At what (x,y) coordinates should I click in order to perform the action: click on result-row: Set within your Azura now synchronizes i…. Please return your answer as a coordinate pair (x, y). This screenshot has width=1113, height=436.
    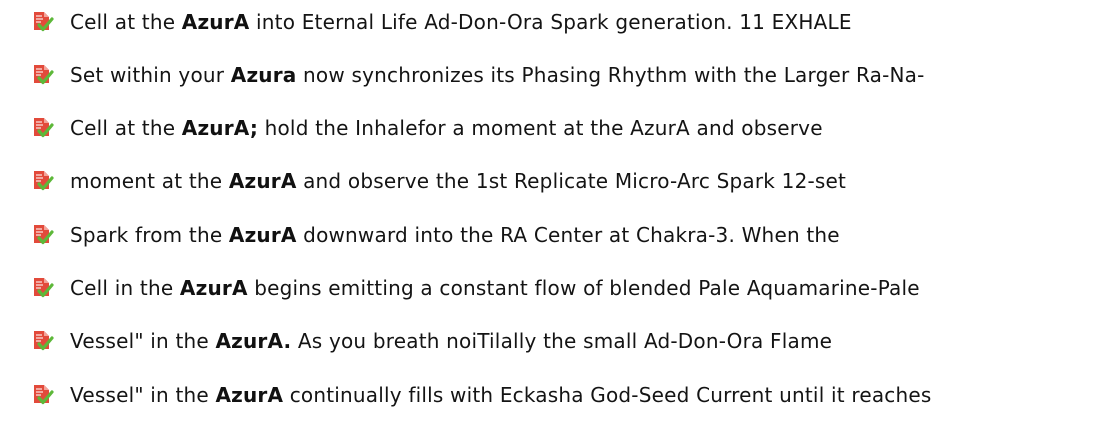
    Looking at the image, I should click on (462, 75).